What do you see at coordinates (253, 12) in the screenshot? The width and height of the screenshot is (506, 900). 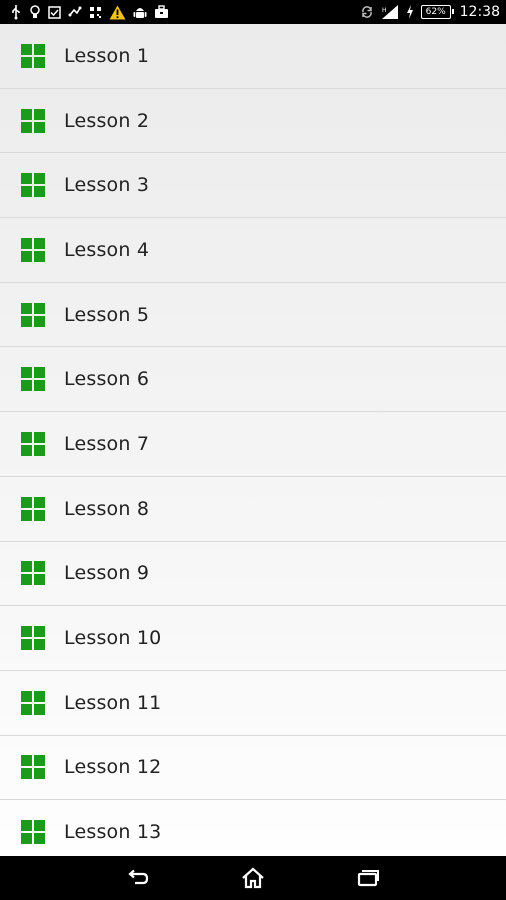 I see `status-bar: H 62% 12:38` at bounding box center [253, 12].